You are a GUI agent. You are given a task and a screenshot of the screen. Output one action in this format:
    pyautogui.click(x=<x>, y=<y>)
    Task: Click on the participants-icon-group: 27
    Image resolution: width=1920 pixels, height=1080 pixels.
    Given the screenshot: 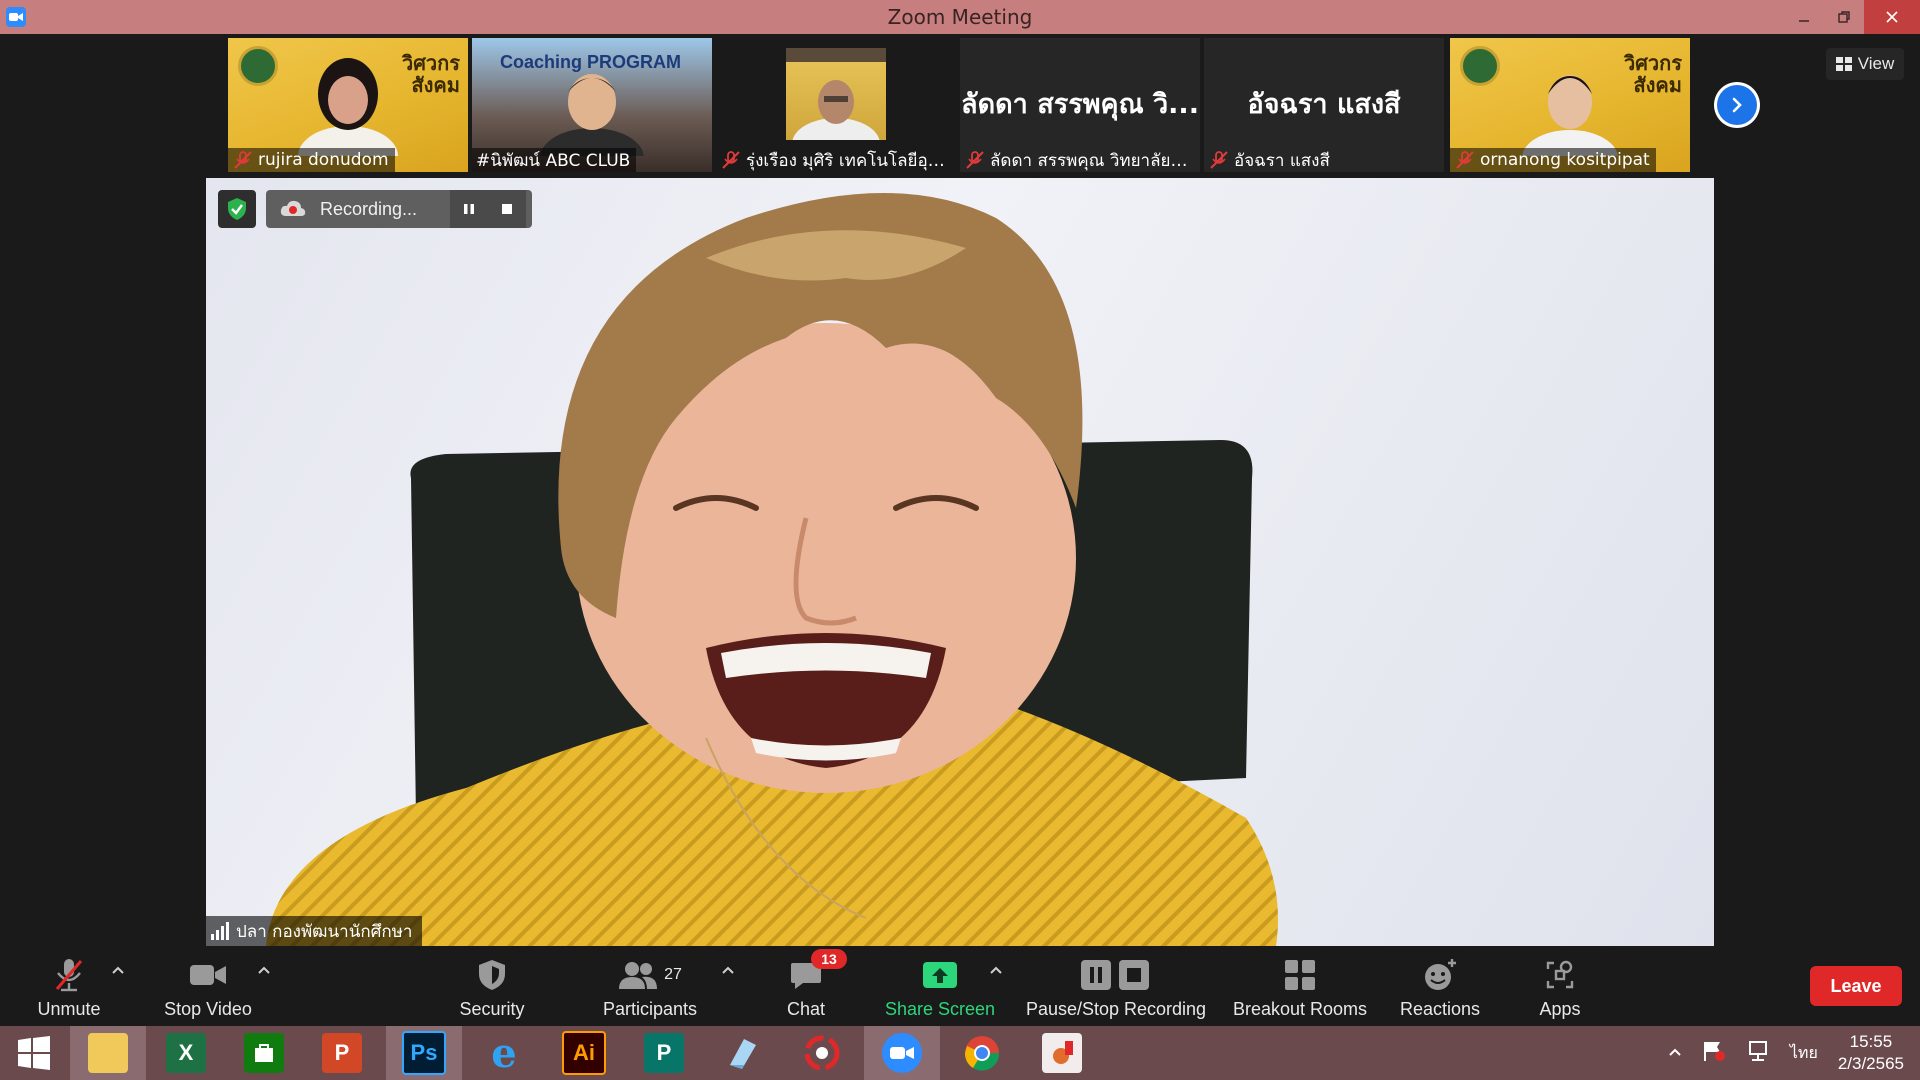 What is the action you would take?
    pyautogui.click(x=650, y=975)
    